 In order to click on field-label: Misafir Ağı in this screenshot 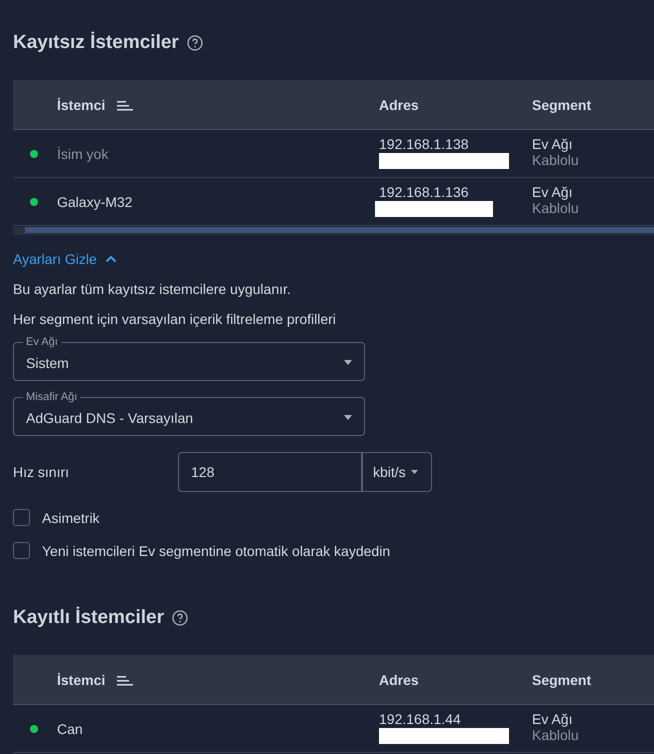, I will do `click(51, 397)`.